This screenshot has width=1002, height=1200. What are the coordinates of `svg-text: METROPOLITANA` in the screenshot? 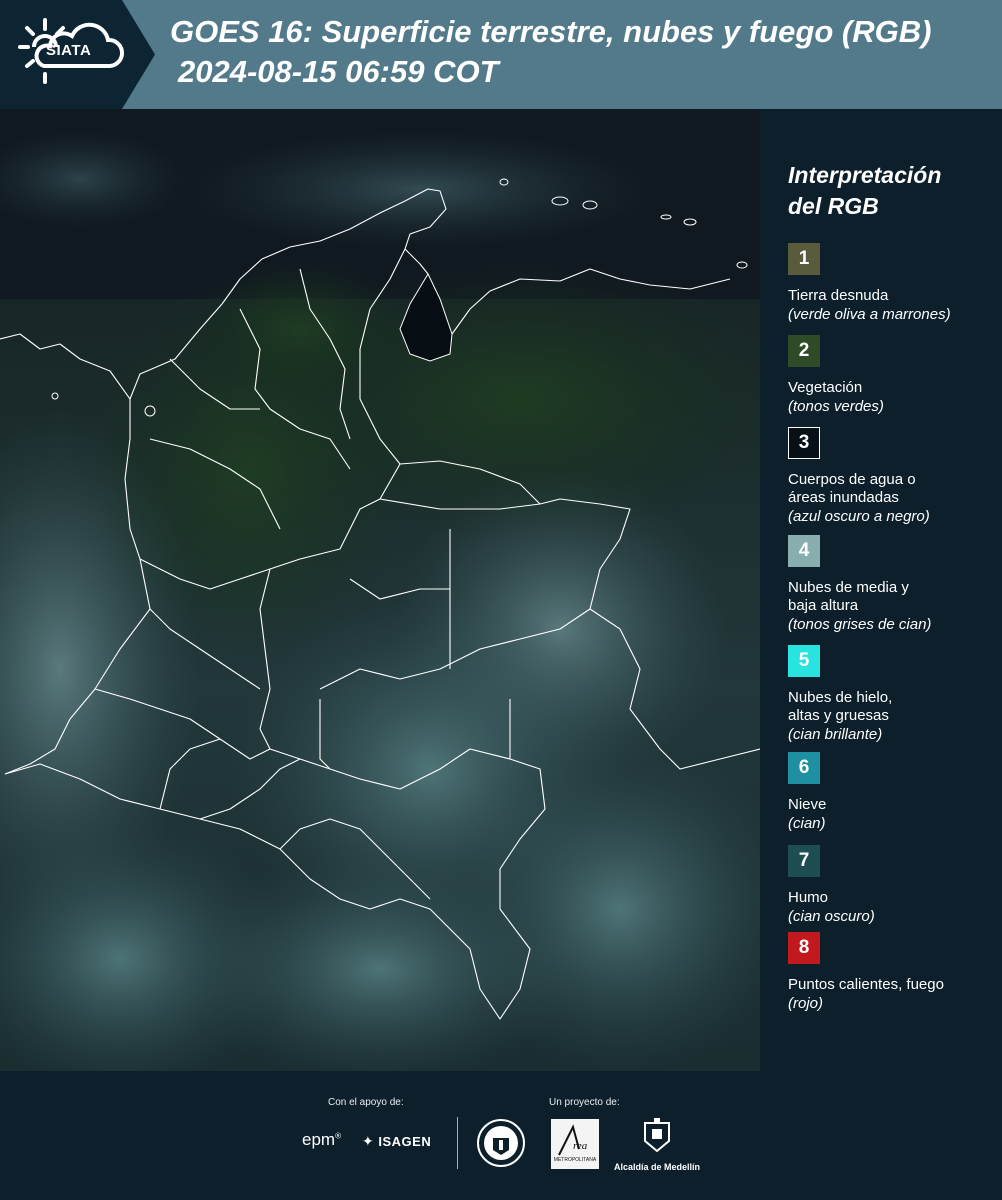 It's located at (575, 1160).